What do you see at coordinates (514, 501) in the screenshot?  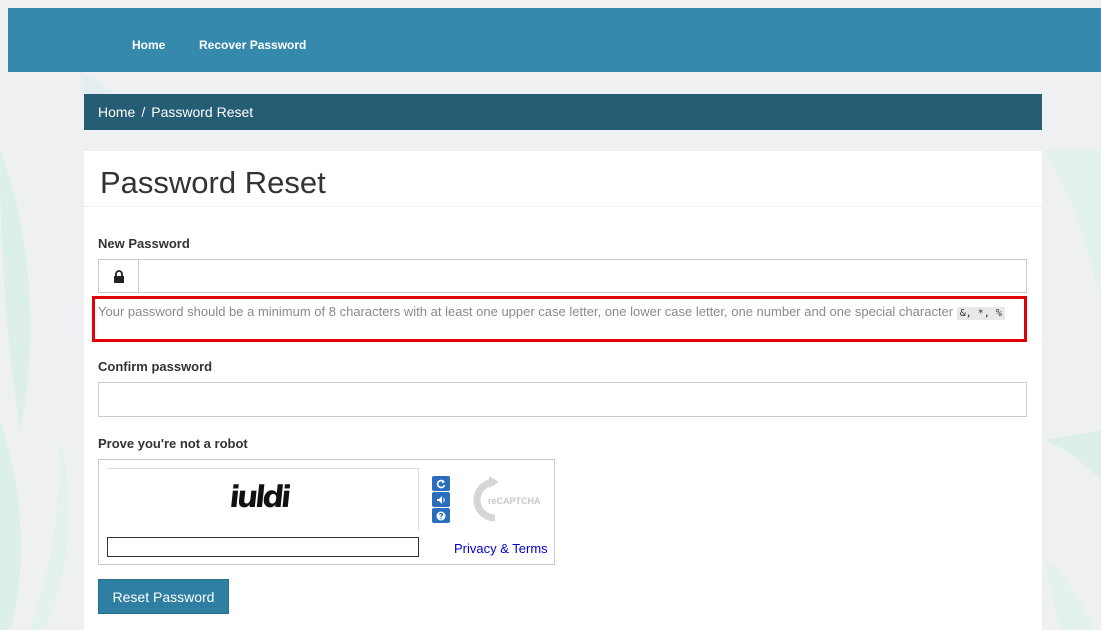 I see `recaptcha-brand-text: reCAPTCHA` at bounding box center [514, 501].